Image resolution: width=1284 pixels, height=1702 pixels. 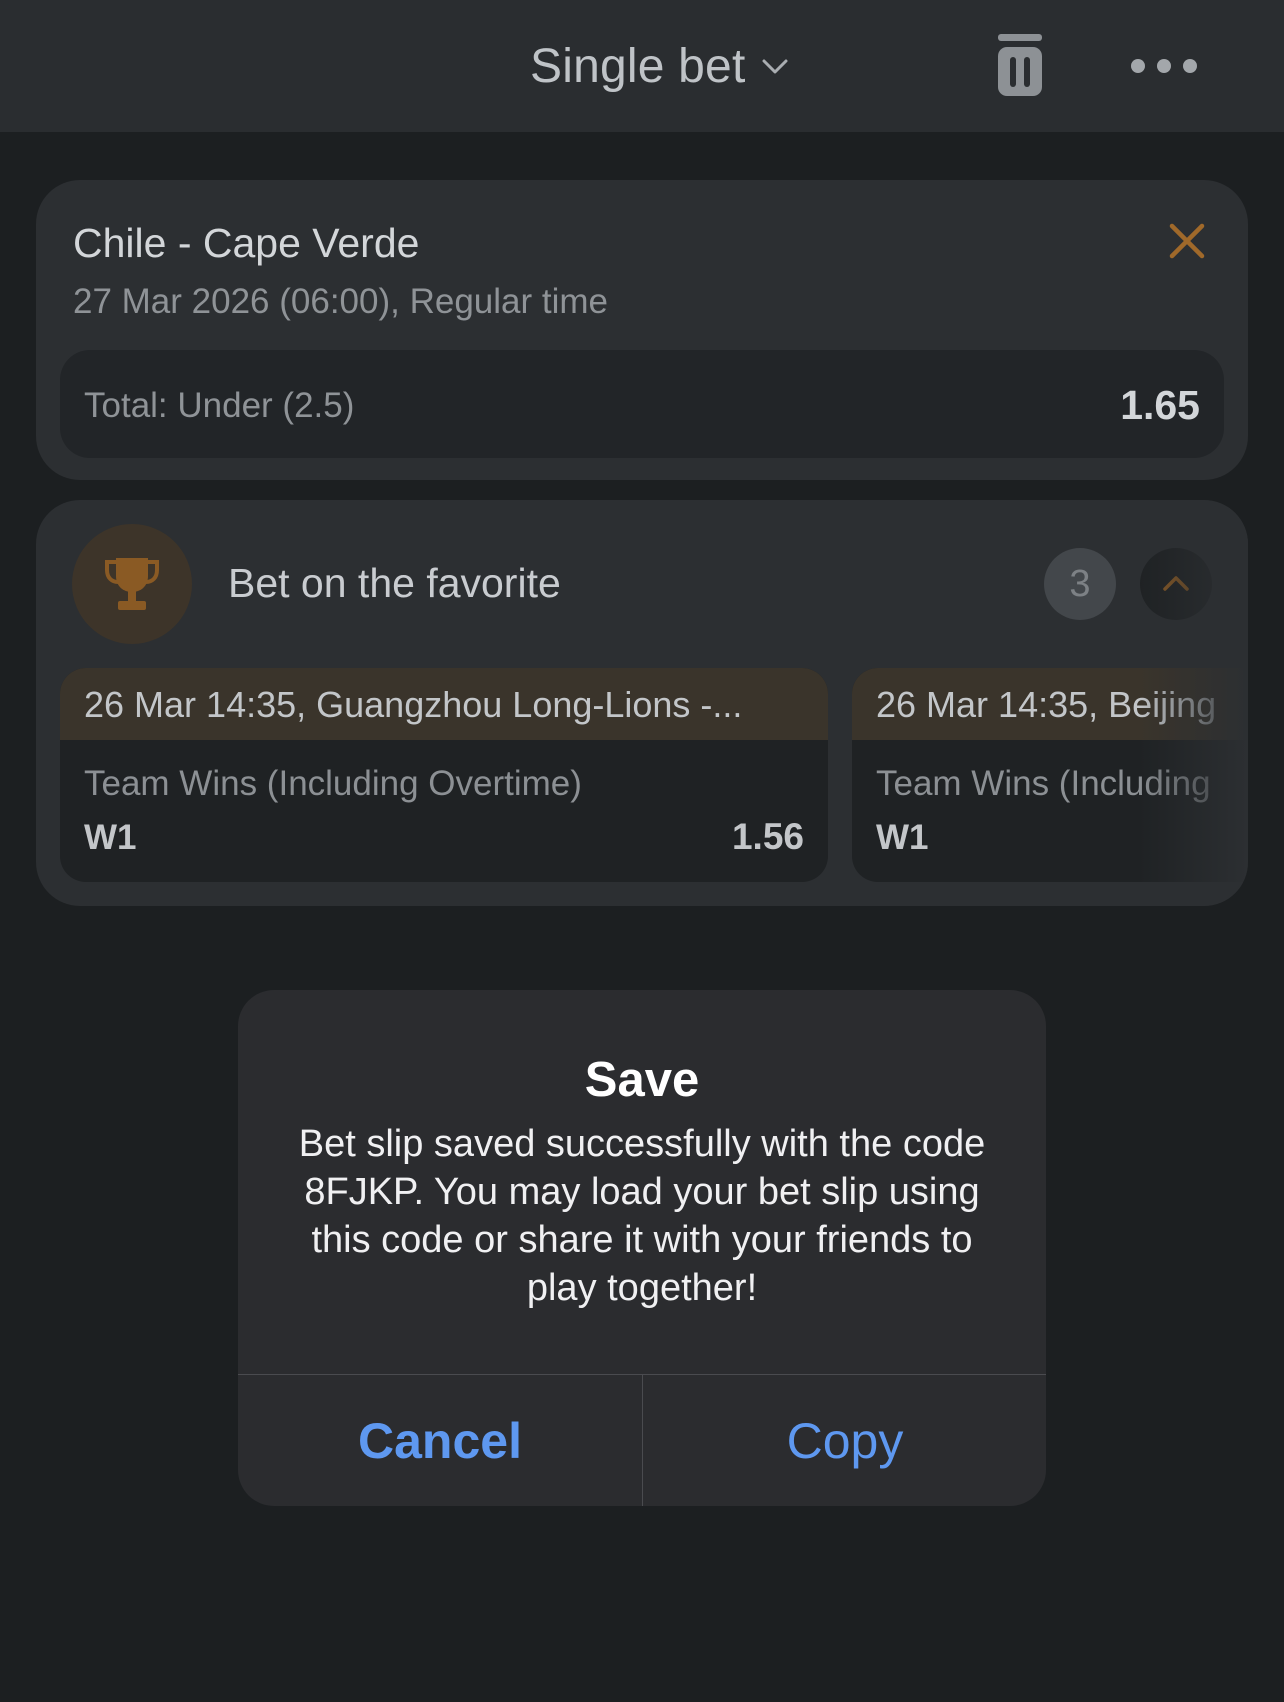 I want to click on trophy-badge, so click(x=132, y=584).